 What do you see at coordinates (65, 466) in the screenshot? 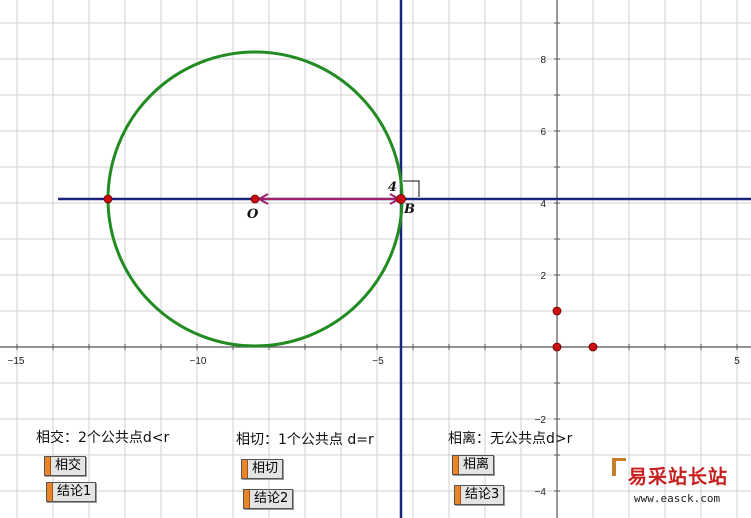
I see `intersect-button: 相交` at bounding box center [65, 466].